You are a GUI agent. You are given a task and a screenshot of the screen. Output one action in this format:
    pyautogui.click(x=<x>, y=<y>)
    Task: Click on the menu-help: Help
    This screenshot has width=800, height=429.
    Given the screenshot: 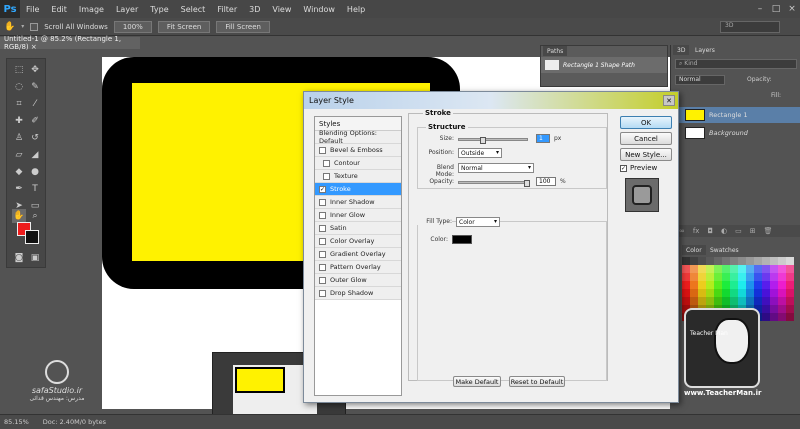 What is the action you would take?
    pyautogui.click(x=356, y=9)
    